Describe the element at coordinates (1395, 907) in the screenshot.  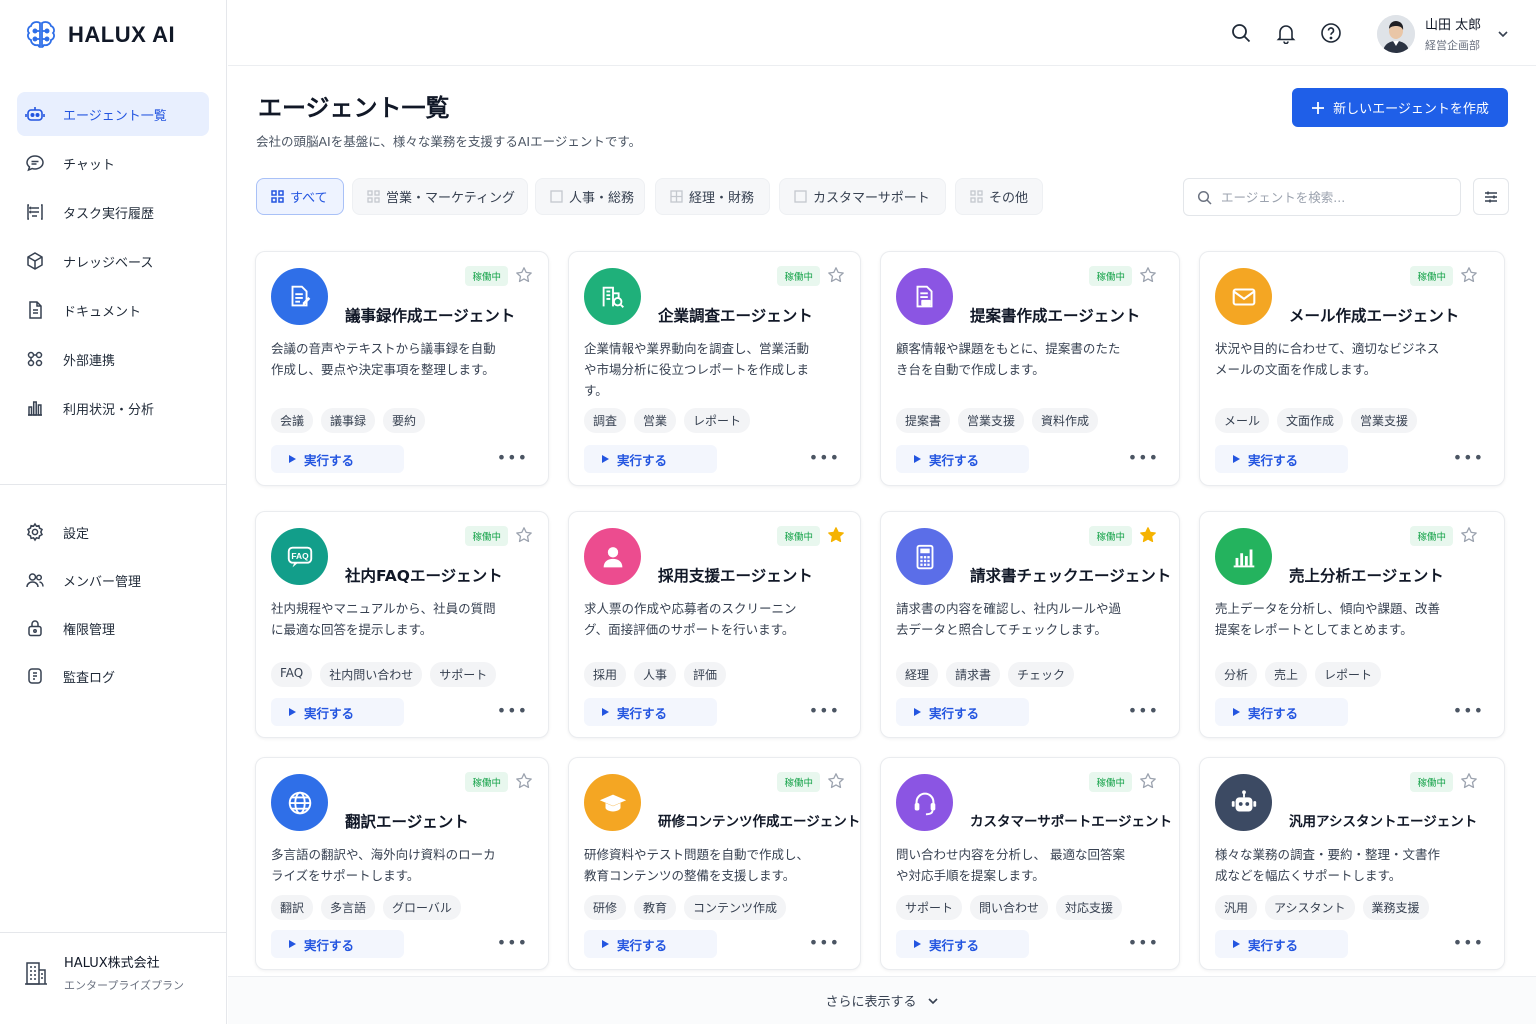
I see `tag: 業務支援` at that location.